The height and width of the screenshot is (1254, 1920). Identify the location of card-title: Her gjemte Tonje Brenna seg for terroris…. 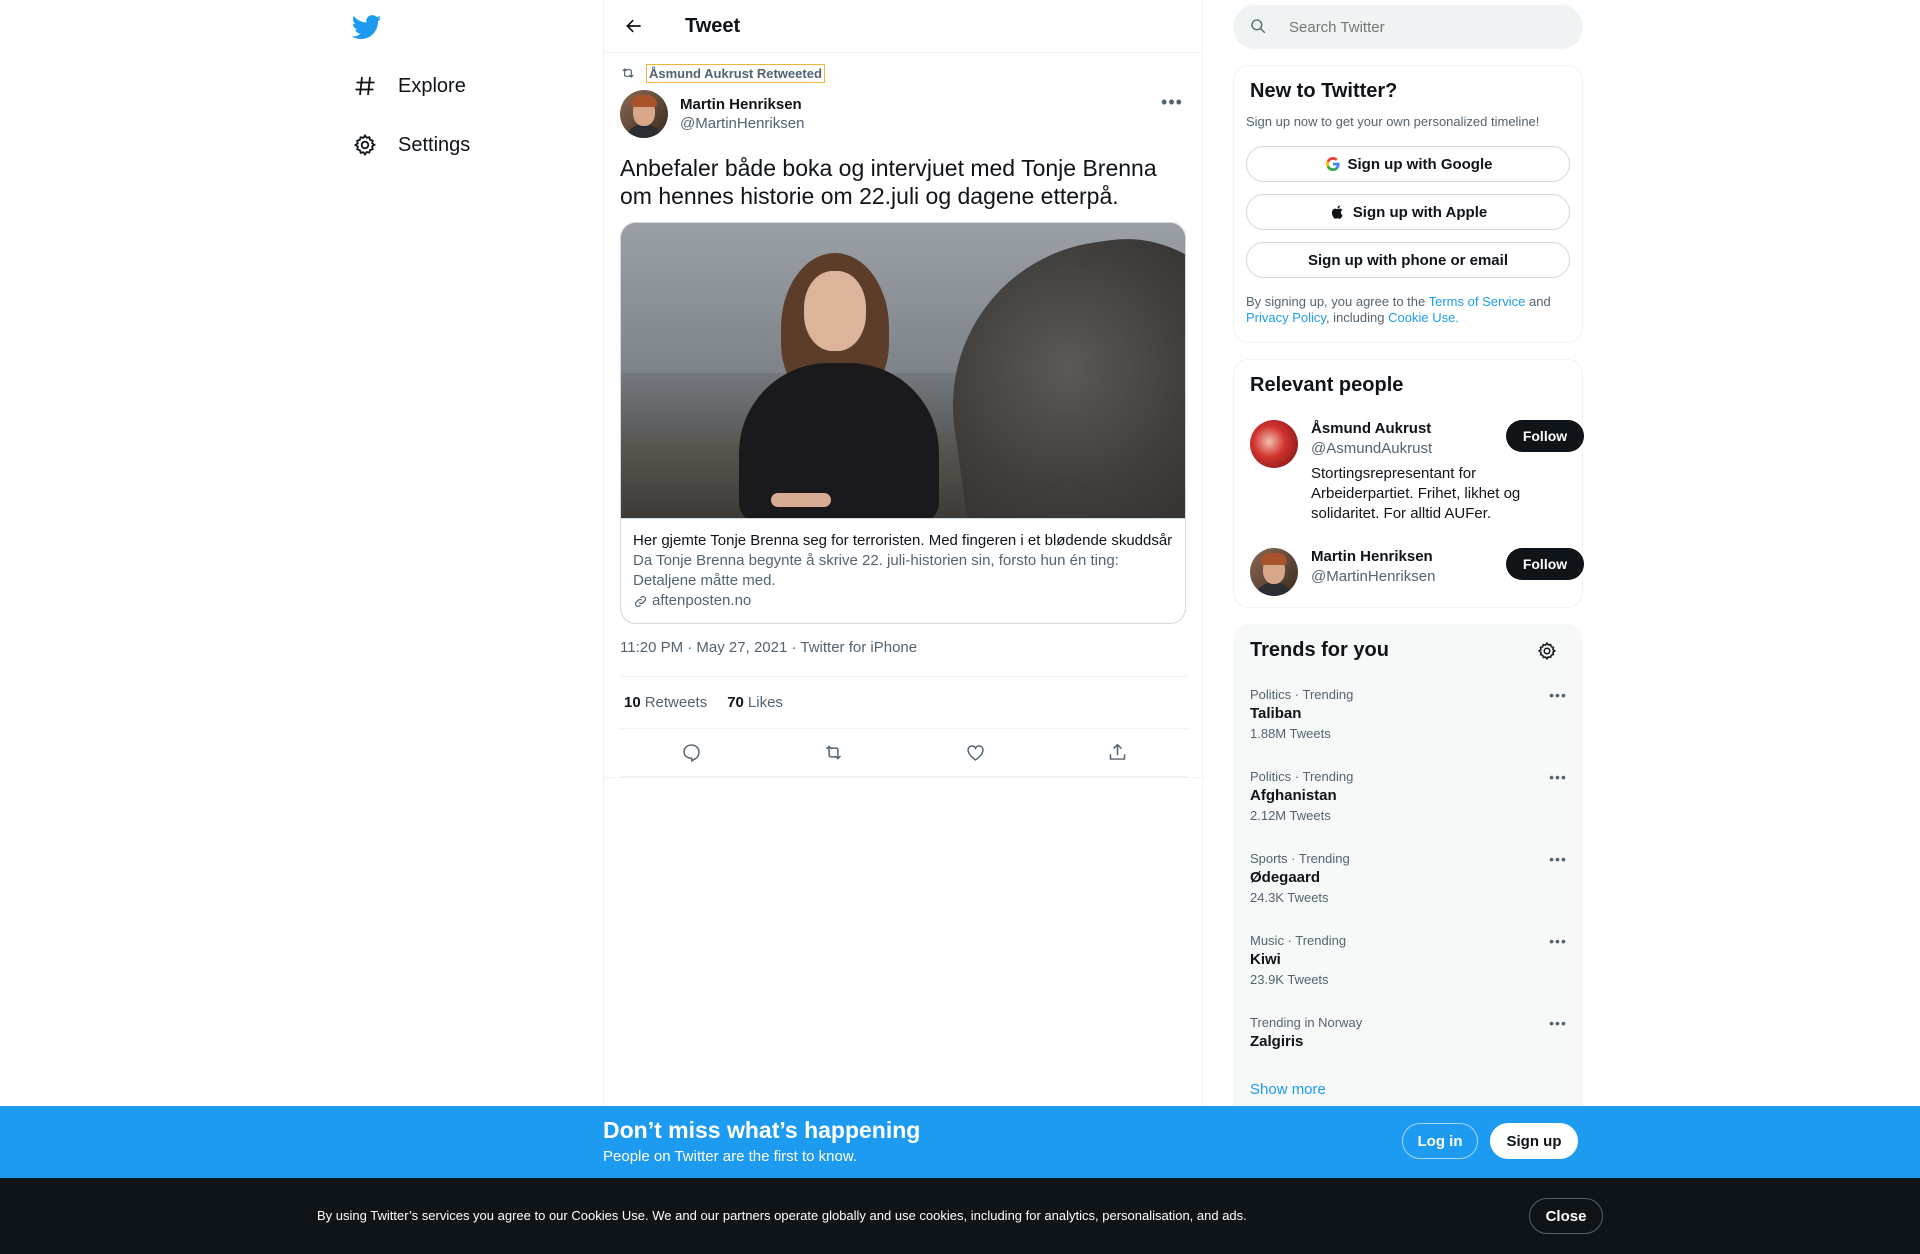
(903, 540).